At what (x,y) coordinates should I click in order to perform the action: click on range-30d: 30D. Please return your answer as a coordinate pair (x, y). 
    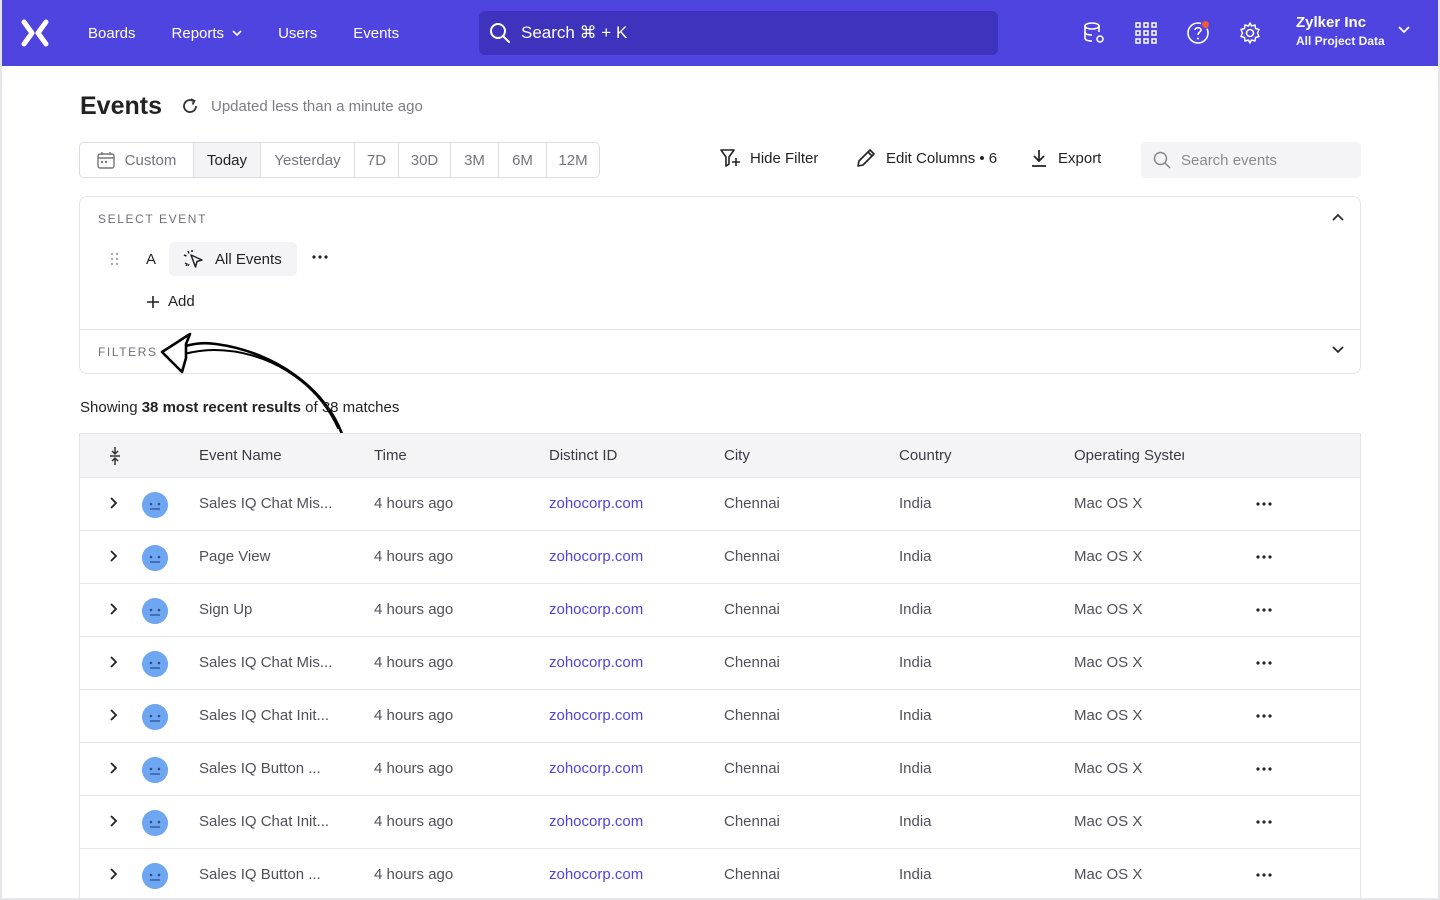
    Looking at the image, I should click on (425, 160).